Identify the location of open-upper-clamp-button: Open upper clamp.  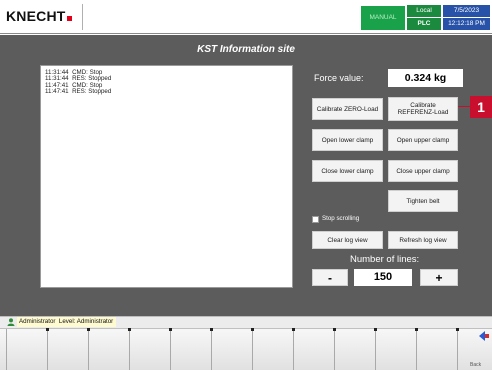
(423, 140).